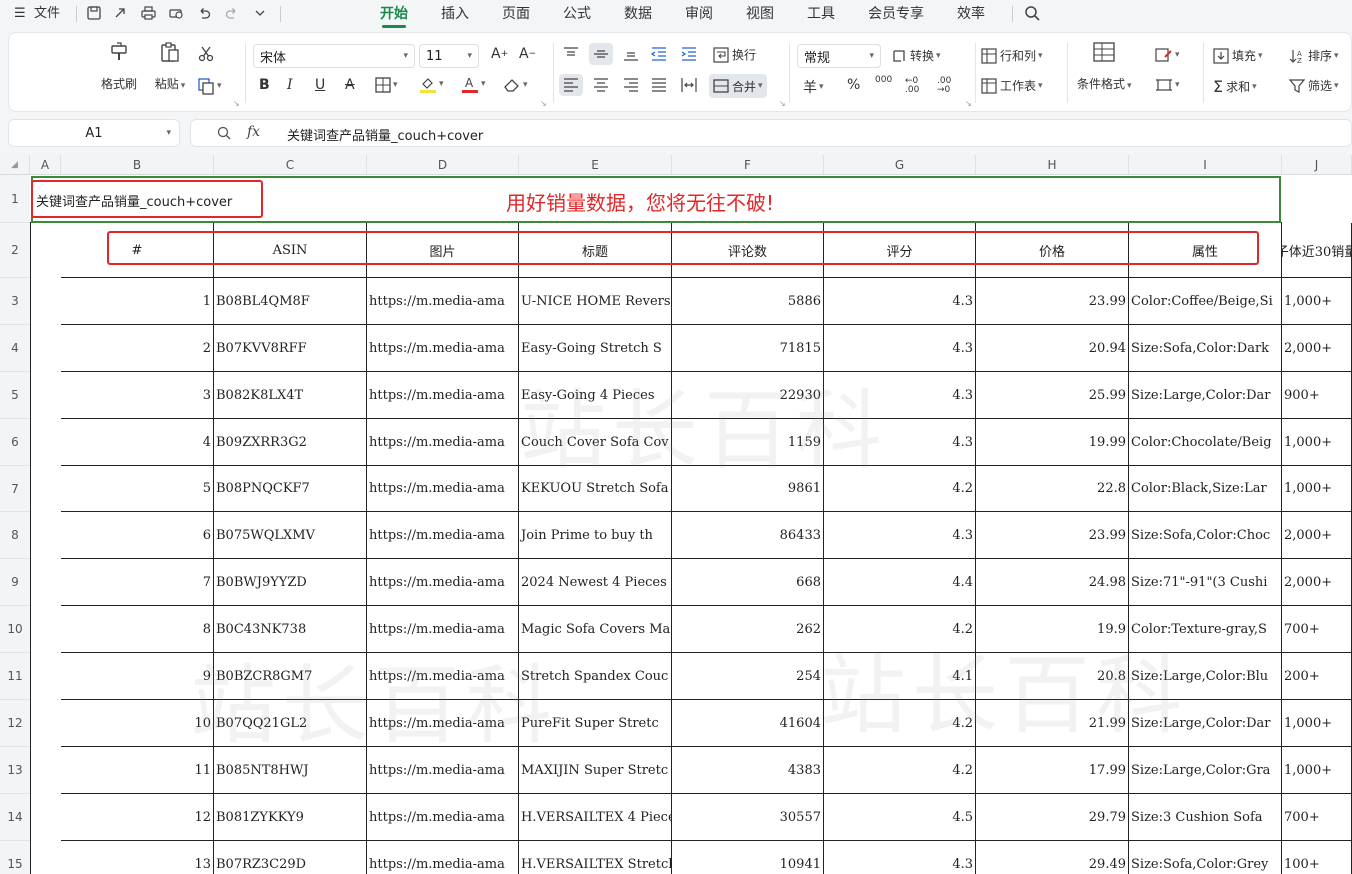 The height and width of the screenshot is (874, 1352). What do you see at coordinates (1012, 85) in the screenshot?
I see `worksheet-button: 工作表 ▾` at bounding box center [1012, 85].